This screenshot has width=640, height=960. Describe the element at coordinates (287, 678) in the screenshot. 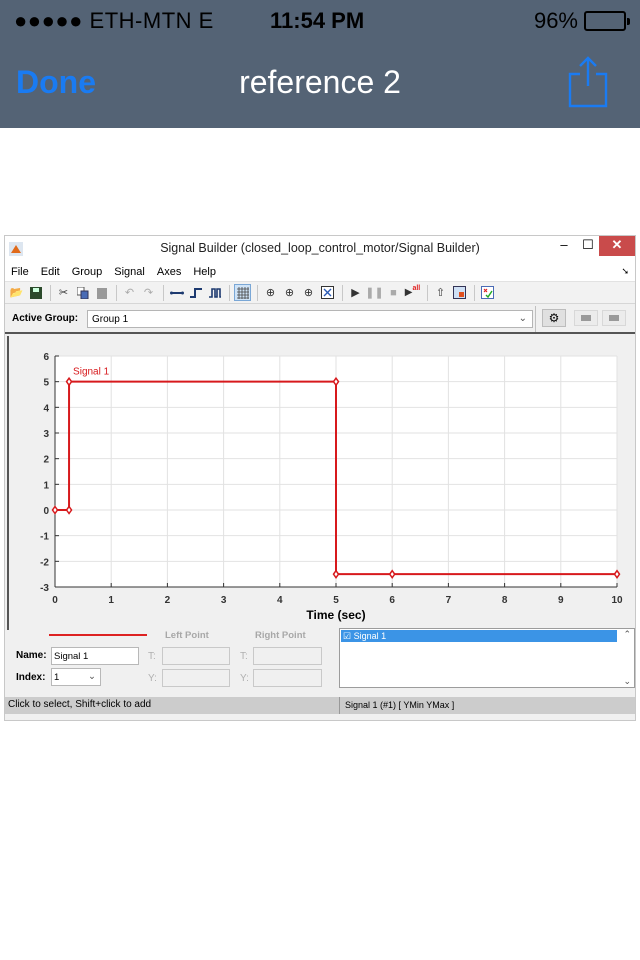

I see `right-point-y-field` at that location.